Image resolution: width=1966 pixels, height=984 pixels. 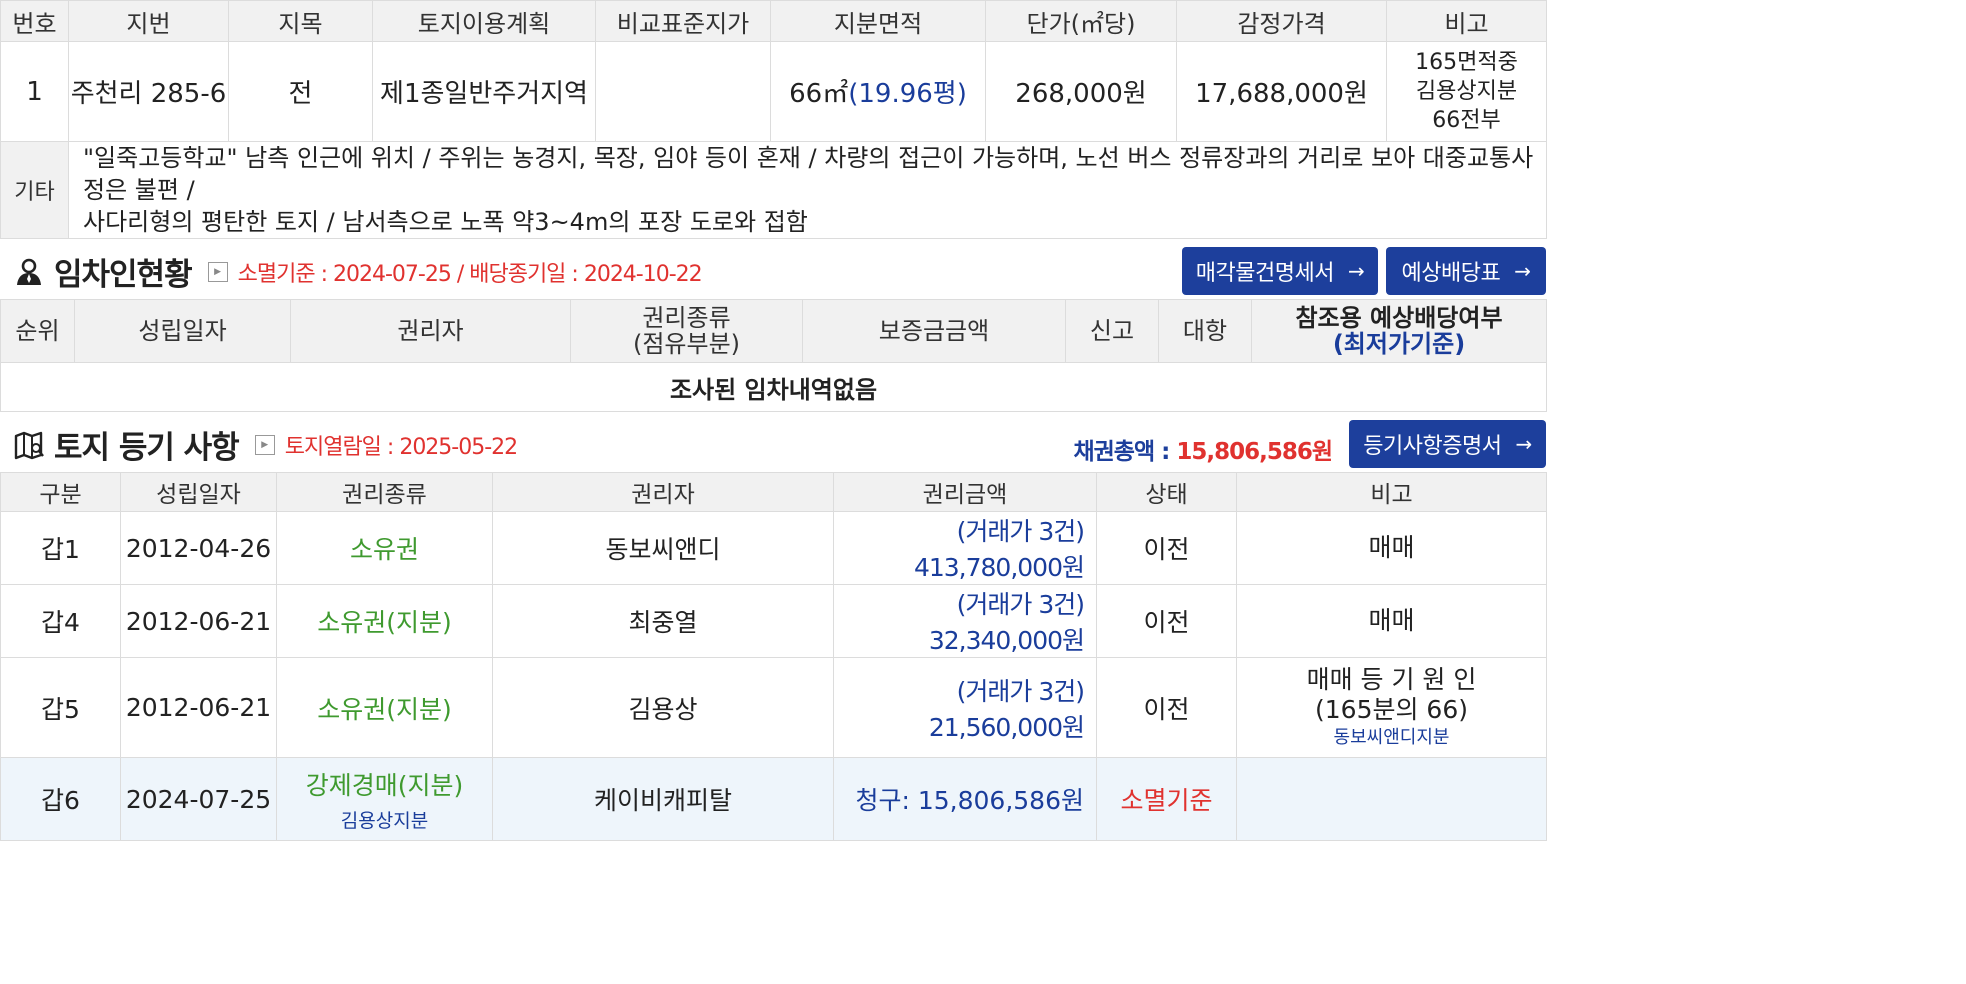 I want to click on etc-text-line: 사다리형의 평탄한 토지 / 남서측으로 노폭 약3~4m의 포장 도로와 접함, so click(x=445, y=222).